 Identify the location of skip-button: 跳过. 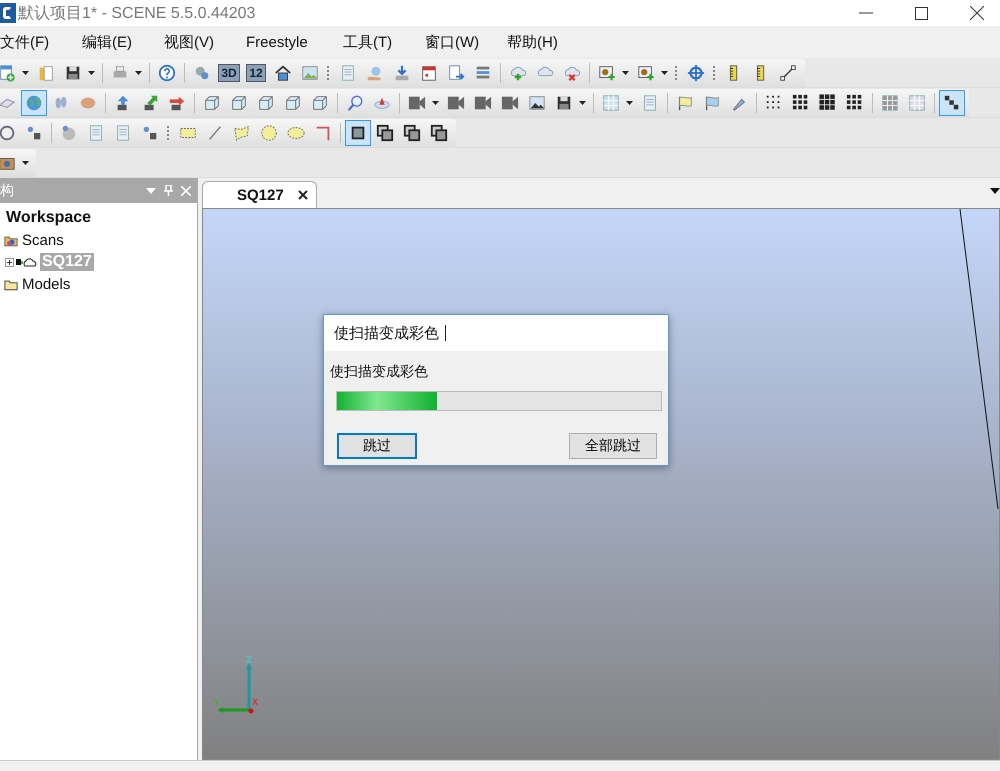
(377, 446).